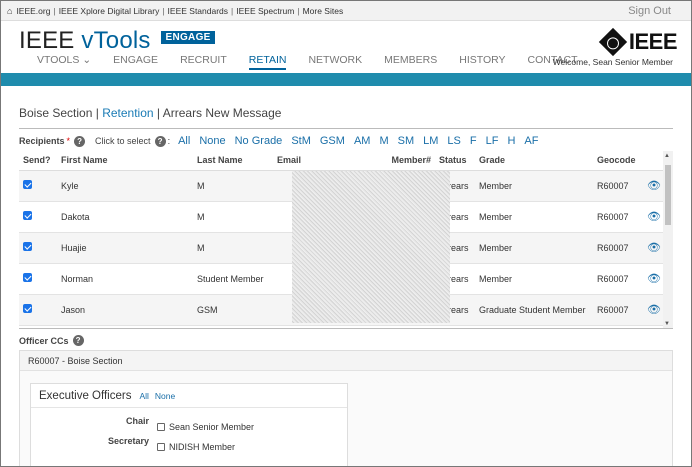 This screenshot has width=692, height=467. What do you see at coordinates (410, 62) in the screenshot?
I see `nav-members: MEMBERS` at bounding box center [410, 62].